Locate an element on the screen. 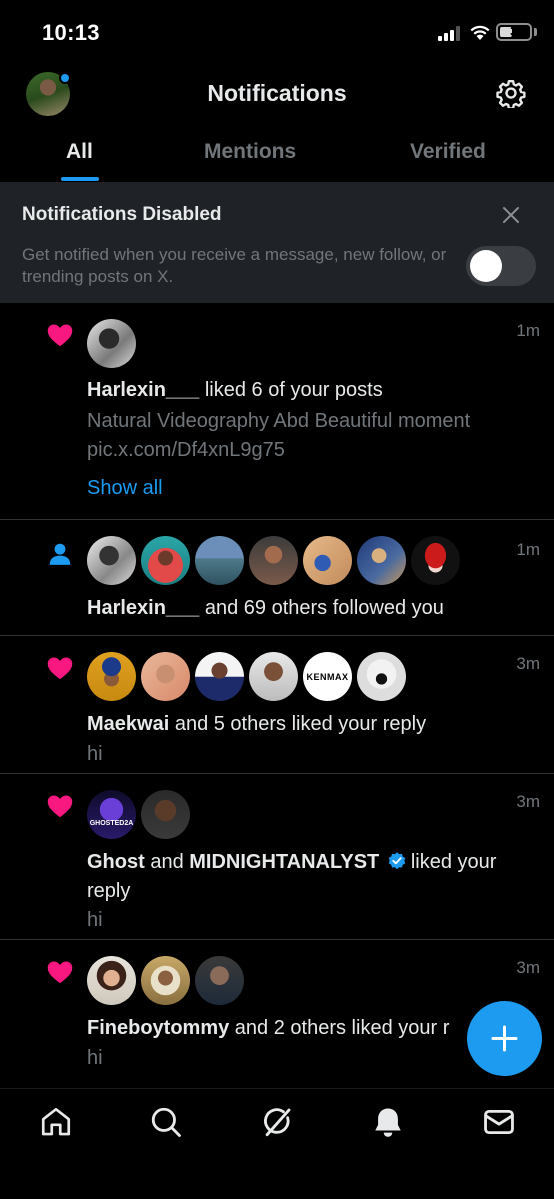  battery-level: 3 is located at coordinates (514, 31).